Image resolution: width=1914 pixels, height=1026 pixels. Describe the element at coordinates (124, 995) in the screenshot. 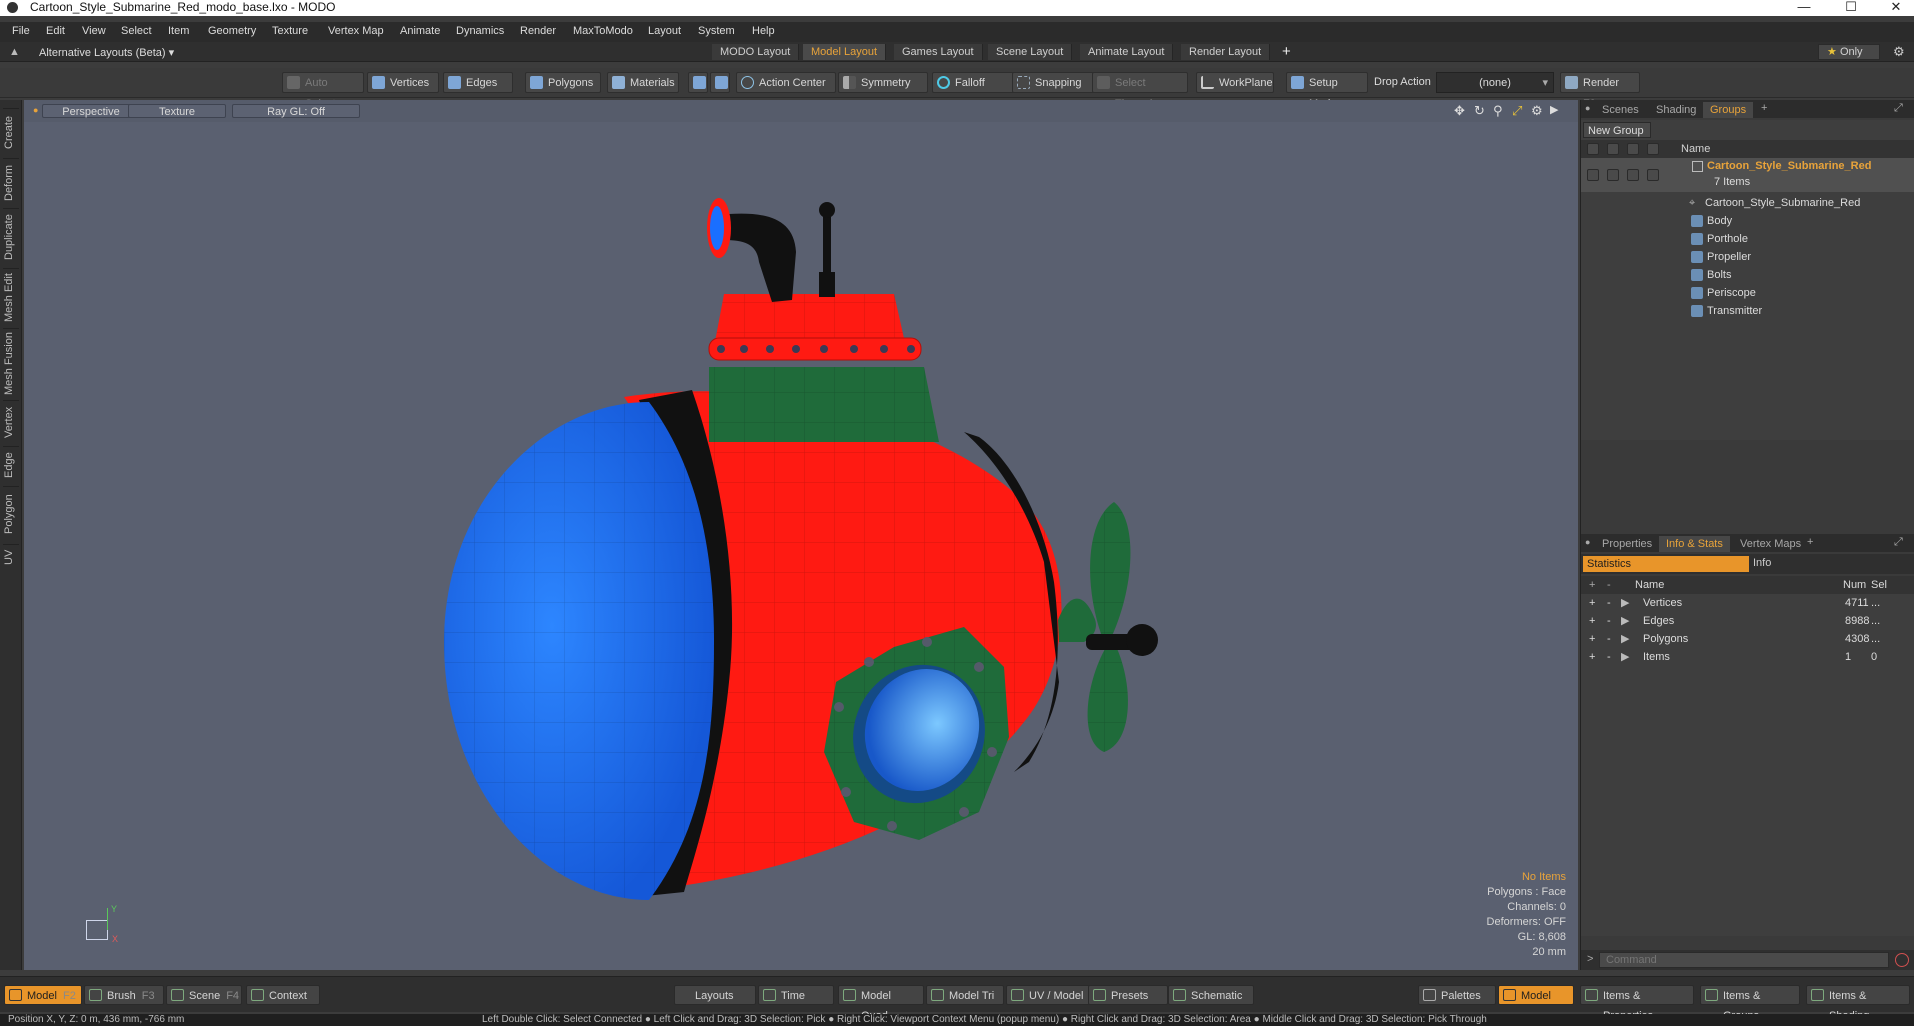

I see `brush-mode-button: Brush F3` at that location.